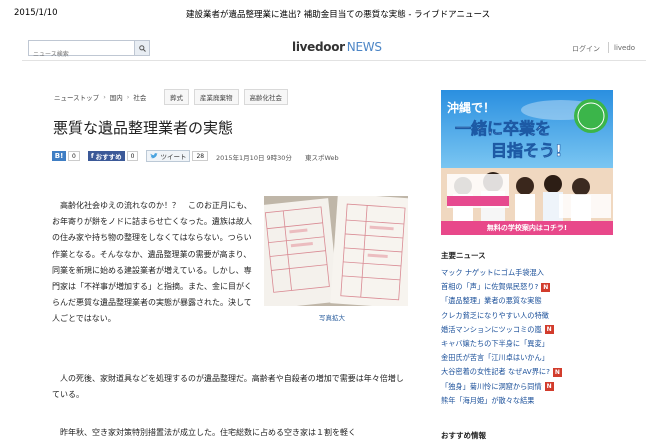 This screenshot has width=646, height=444. I want to click on top-bar: livedoorNEWS ログイン livedo, so click(334, 49).